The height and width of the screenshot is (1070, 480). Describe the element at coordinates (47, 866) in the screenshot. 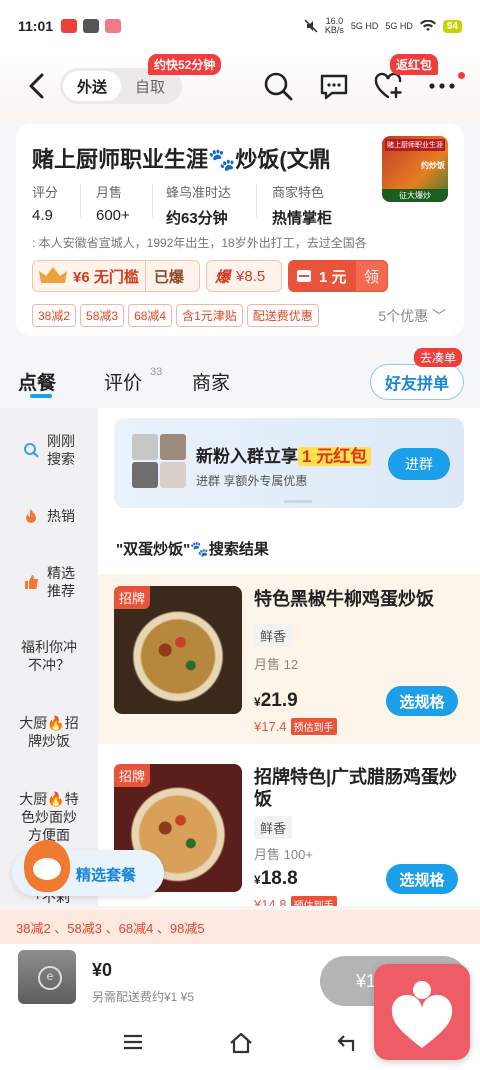

I see `mascot-dog-icon` at that location.